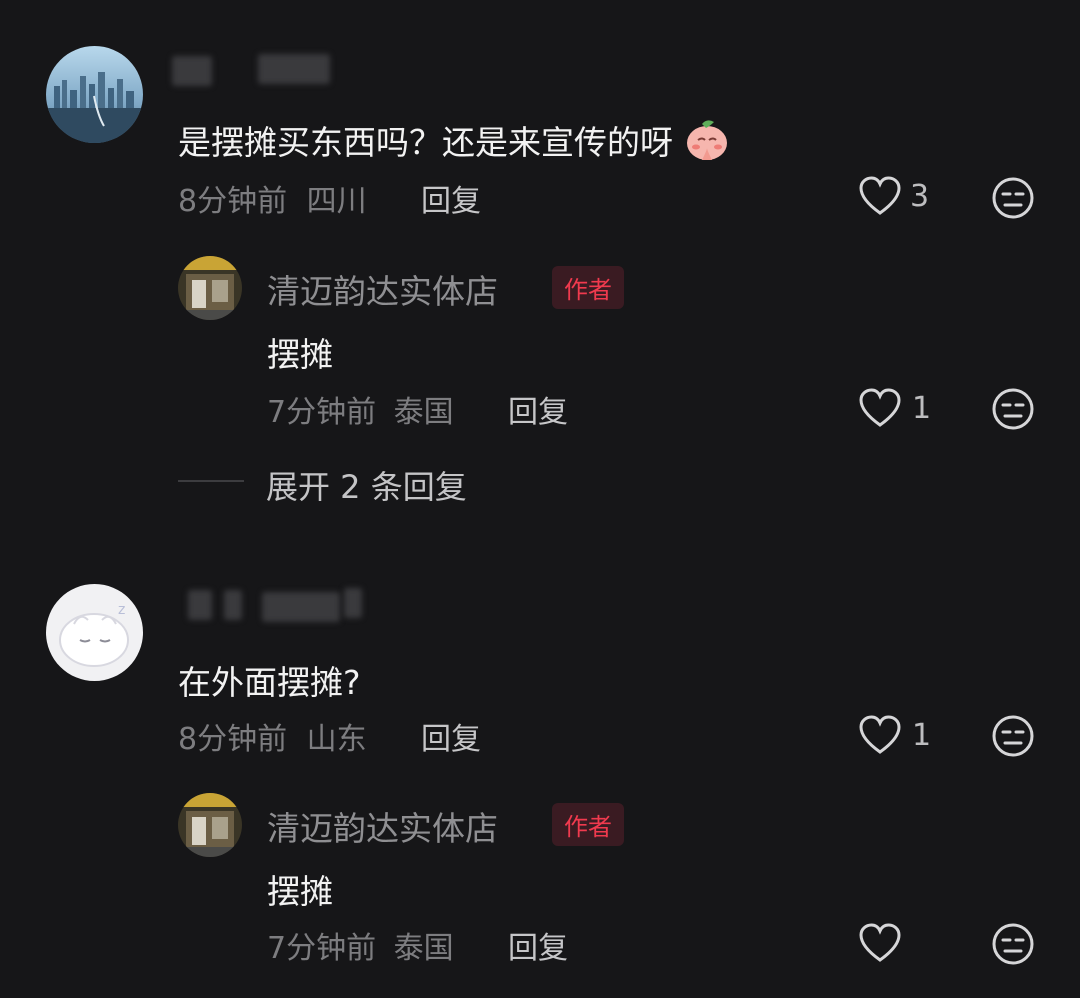 The width and height of the screenshot is (1080, 998). Describe the element at coordinates (336, 739) in the screenshot. I see `location: 山东` at that location.